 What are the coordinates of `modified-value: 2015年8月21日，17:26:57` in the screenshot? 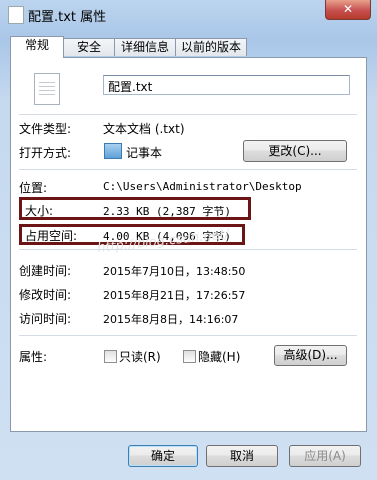 It's located at (174, 295).